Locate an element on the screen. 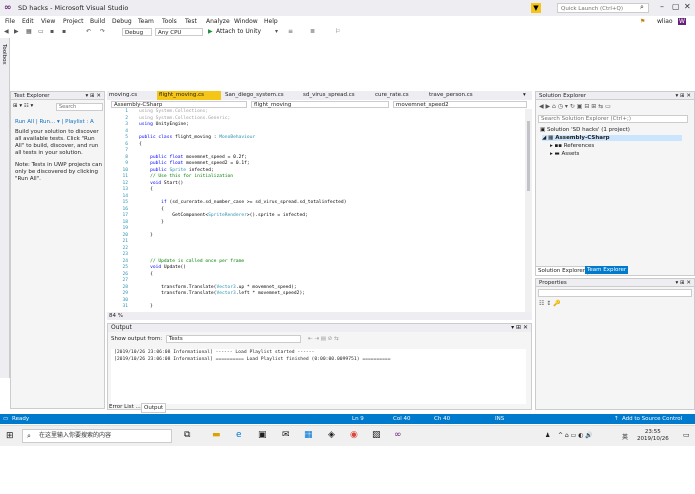 This screenshot has height=494, width=695. menu-build: Build is located at coordinates (97, 21).